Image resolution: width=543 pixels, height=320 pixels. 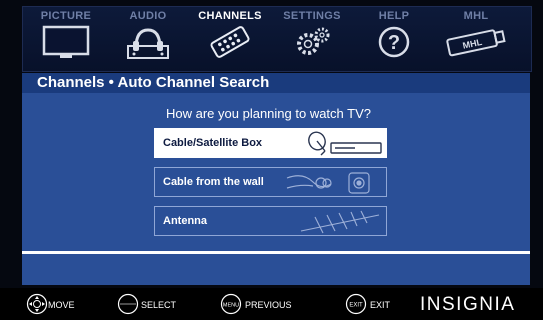 What do you see at coordinates (153, 82) in the screenshot?
I see `page-title: Channels • Auto Channel Search` at bounding box center [153, 82].